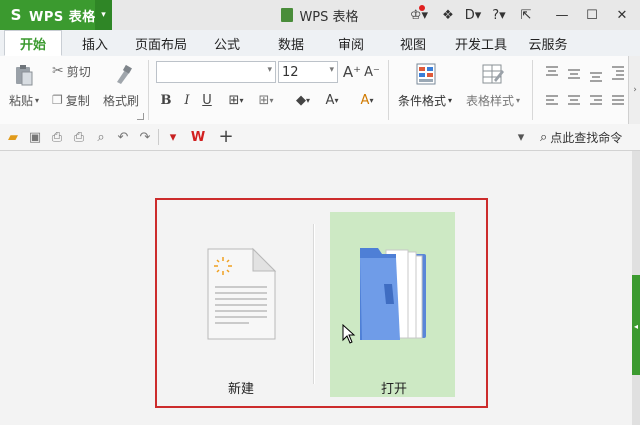 This screenshot has height=425, width=640. I want to click on notification-dot-icon, so click(422, 8).